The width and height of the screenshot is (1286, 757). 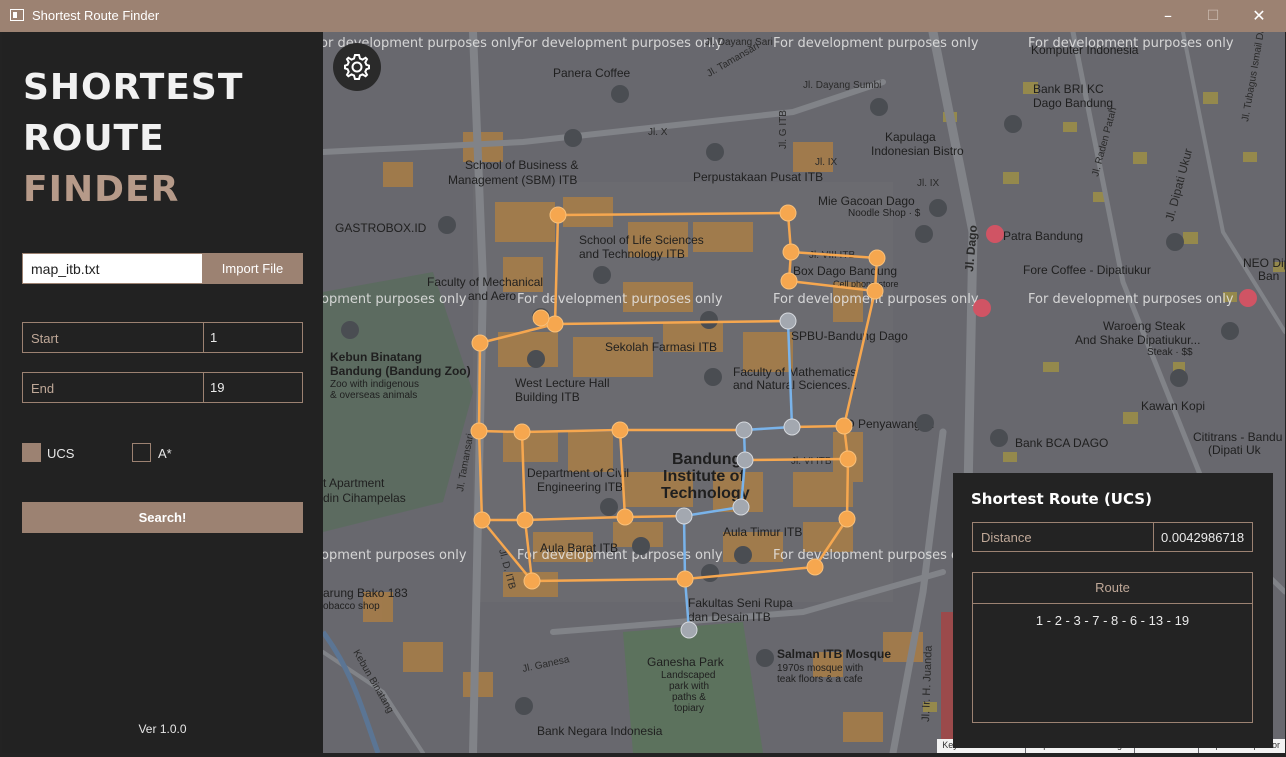 What do you see at coordinates (641, 240) in the screenshot?
I see `map-label: School of Life Sciences` at bounding box center [641, 240].